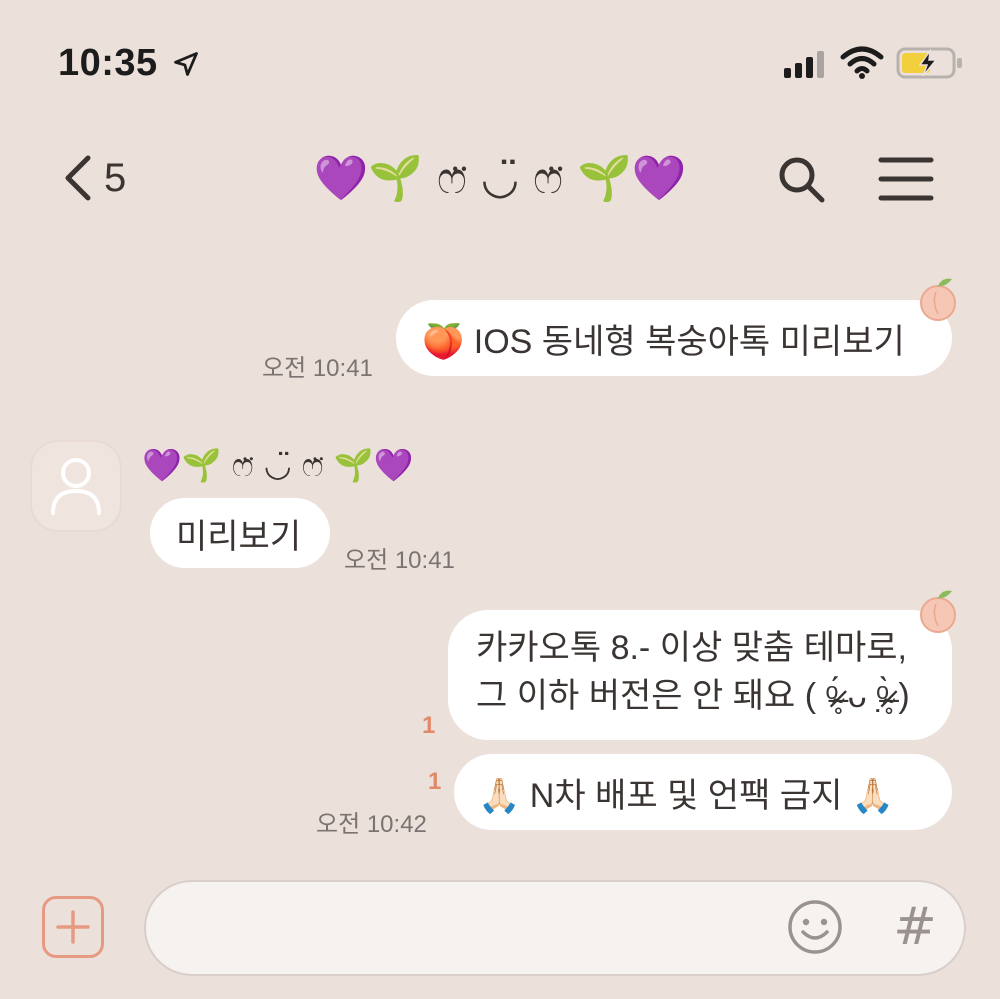  I want to click on user-profile-icon, so click(76, 486).